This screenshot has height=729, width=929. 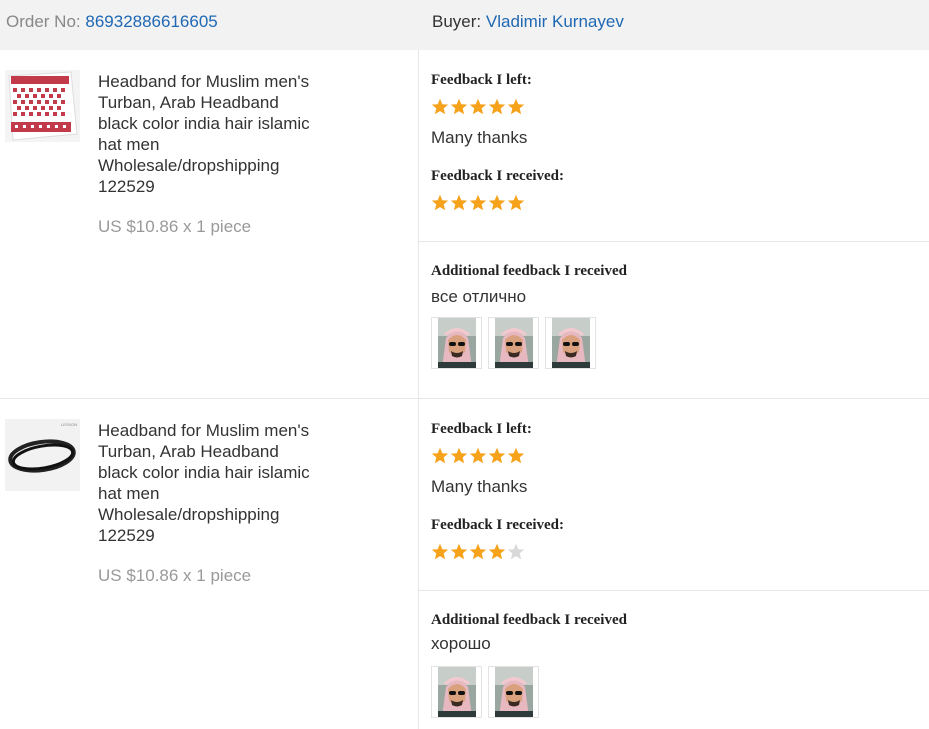 I want to click on order-label: Order No:, so click(x=43, y=21).